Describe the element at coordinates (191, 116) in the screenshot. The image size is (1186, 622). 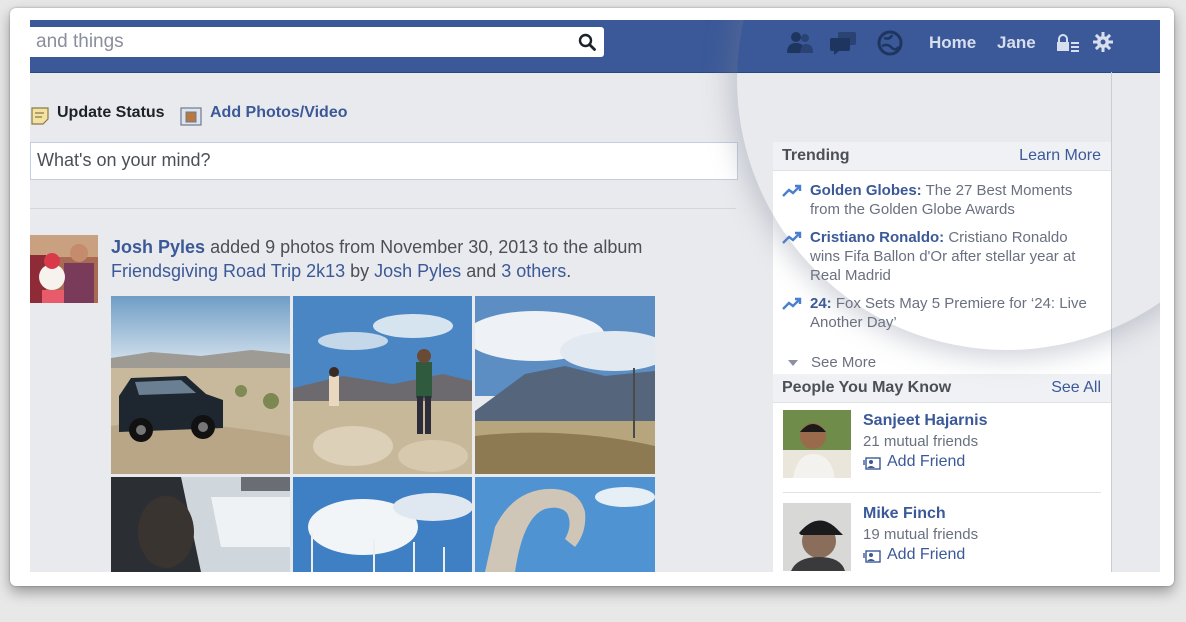
I see `add-photos-icon` at that location.